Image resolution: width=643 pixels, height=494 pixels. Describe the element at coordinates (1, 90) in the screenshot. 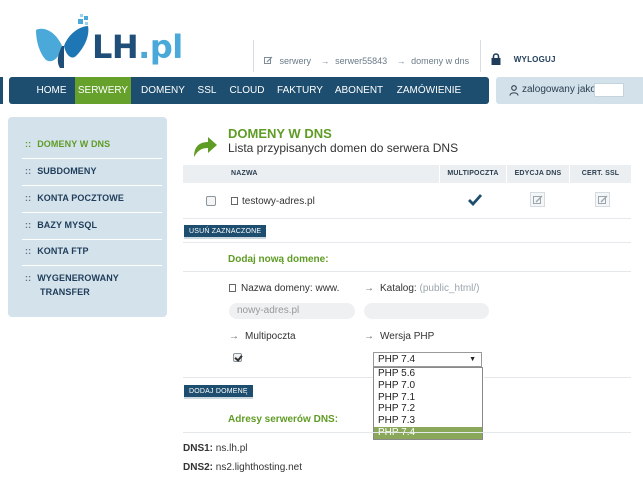

I see `nav-left-edge` at that location.